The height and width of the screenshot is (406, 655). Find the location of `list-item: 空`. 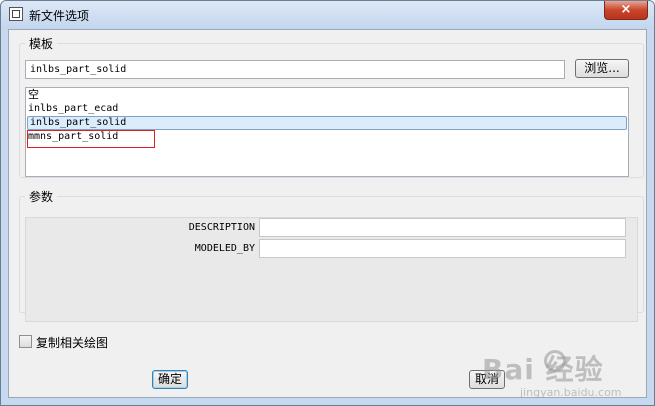

list-item: 空 is located at coordinates (327, 95).